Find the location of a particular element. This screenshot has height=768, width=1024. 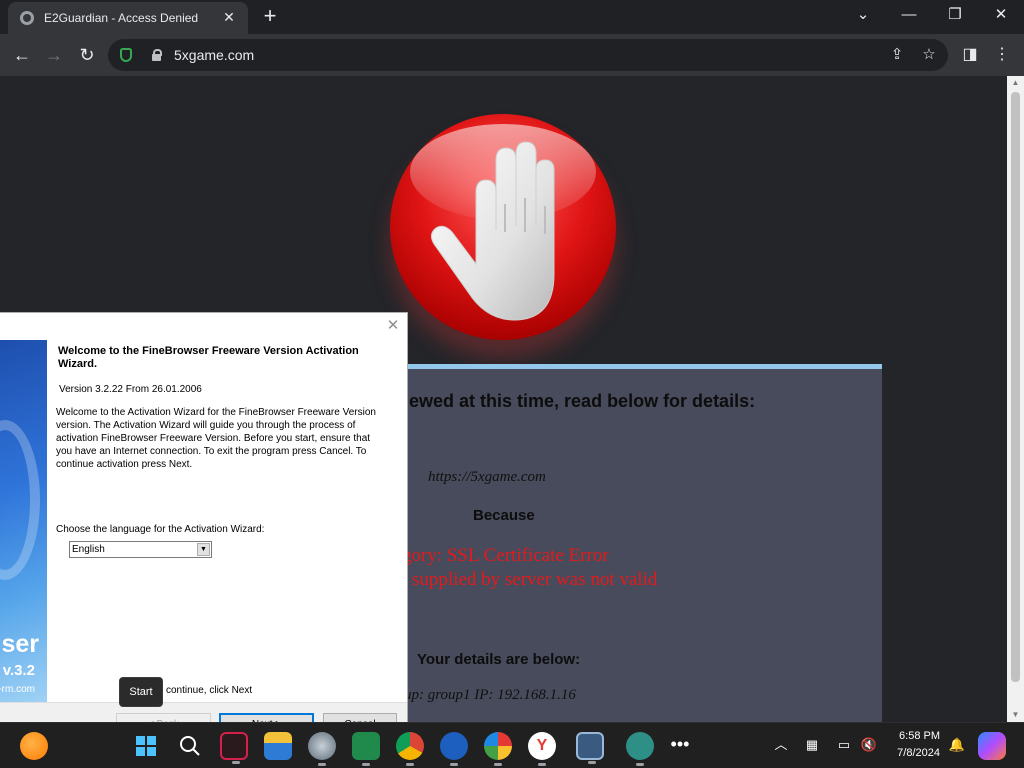

address-bar: 5xgame.com ⇪ ☆ is located at coordinates (528, 55).